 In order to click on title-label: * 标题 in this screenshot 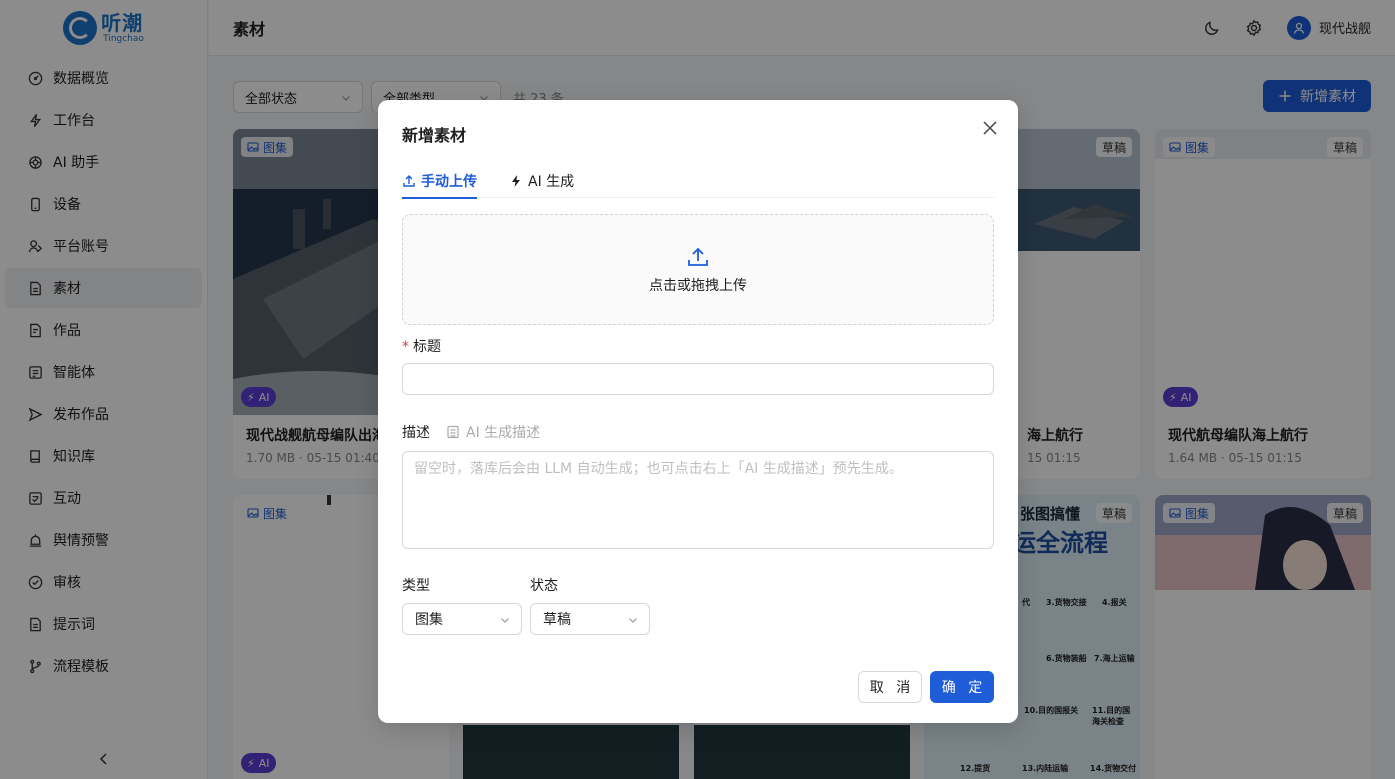, I will do `click(421, 346)`.